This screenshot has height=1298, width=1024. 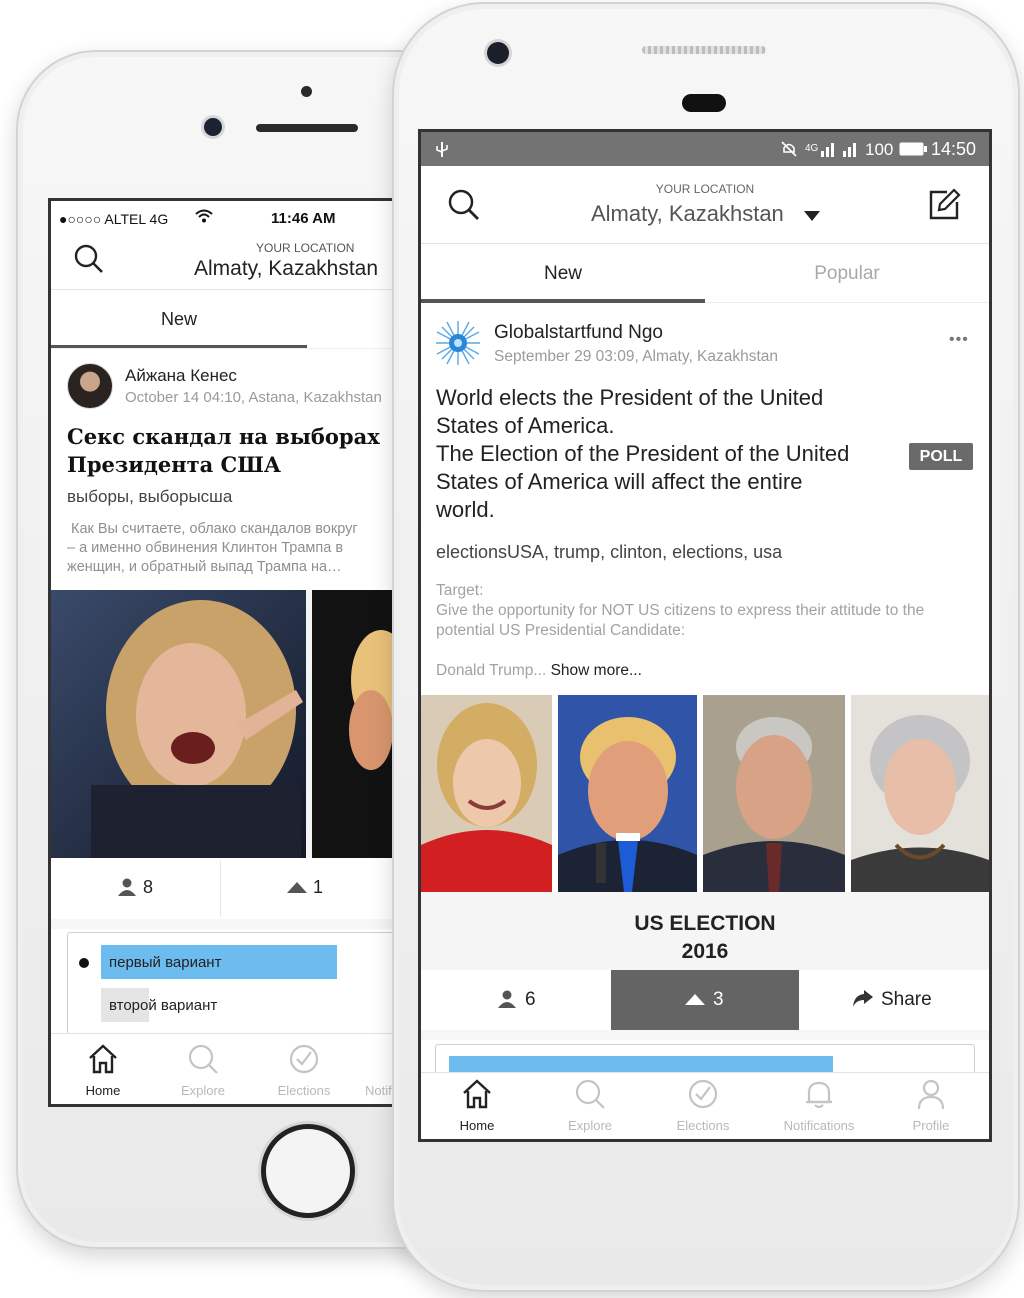 What do you see at coordinates (863, 999) in the screenshot?
I see `share-arrow-icon` at bounding box center [863, 999].